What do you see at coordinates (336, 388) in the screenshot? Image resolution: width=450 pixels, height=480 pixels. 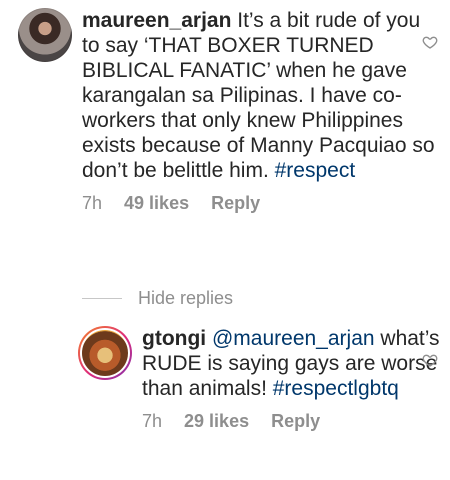 I see `reply-hashtag: #respectlgbtq` at bounding box center [336, 388].